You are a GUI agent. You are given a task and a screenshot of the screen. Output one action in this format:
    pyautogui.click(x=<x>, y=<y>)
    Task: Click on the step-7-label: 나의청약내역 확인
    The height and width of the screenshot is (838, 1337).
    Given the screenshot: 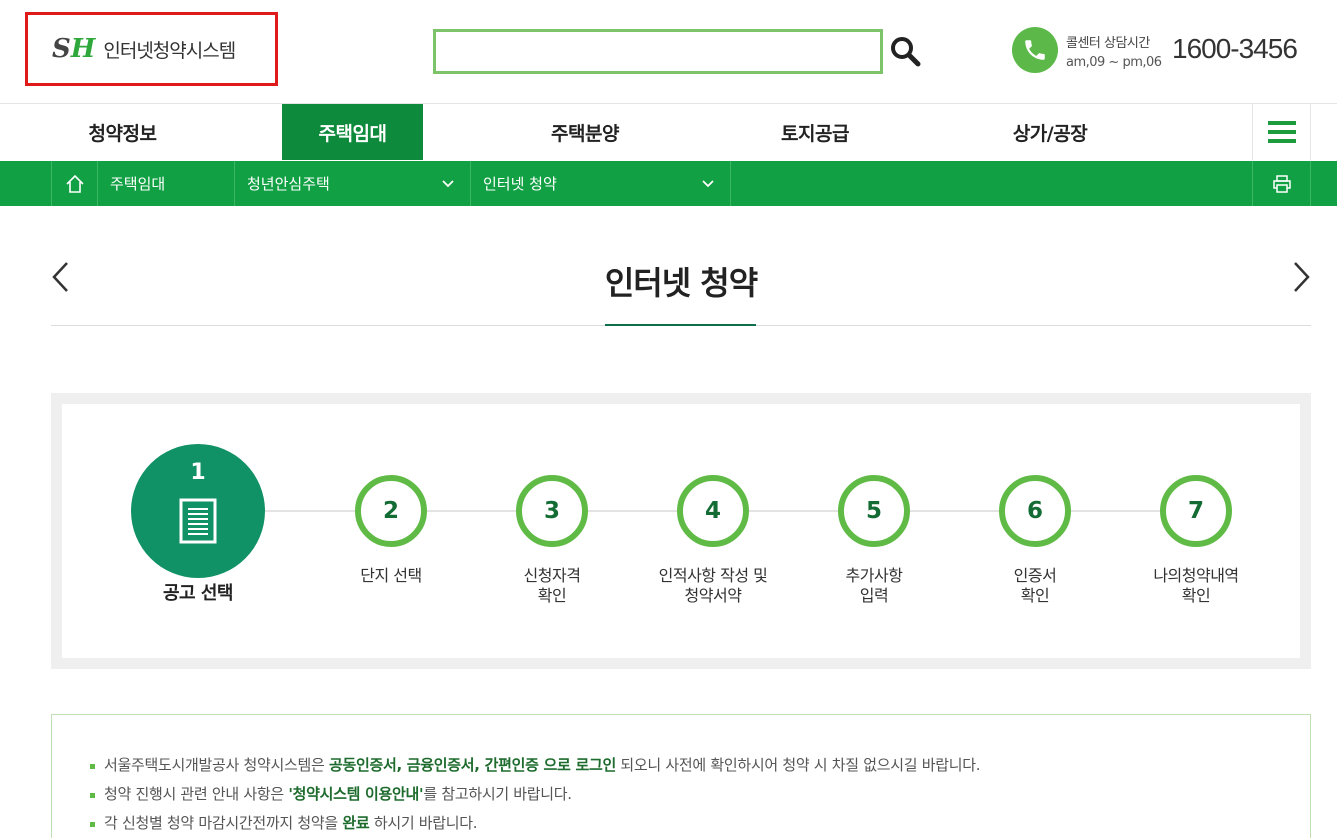 What is the action you would take?
    pyautogui.click(x=1196, y=585)
    